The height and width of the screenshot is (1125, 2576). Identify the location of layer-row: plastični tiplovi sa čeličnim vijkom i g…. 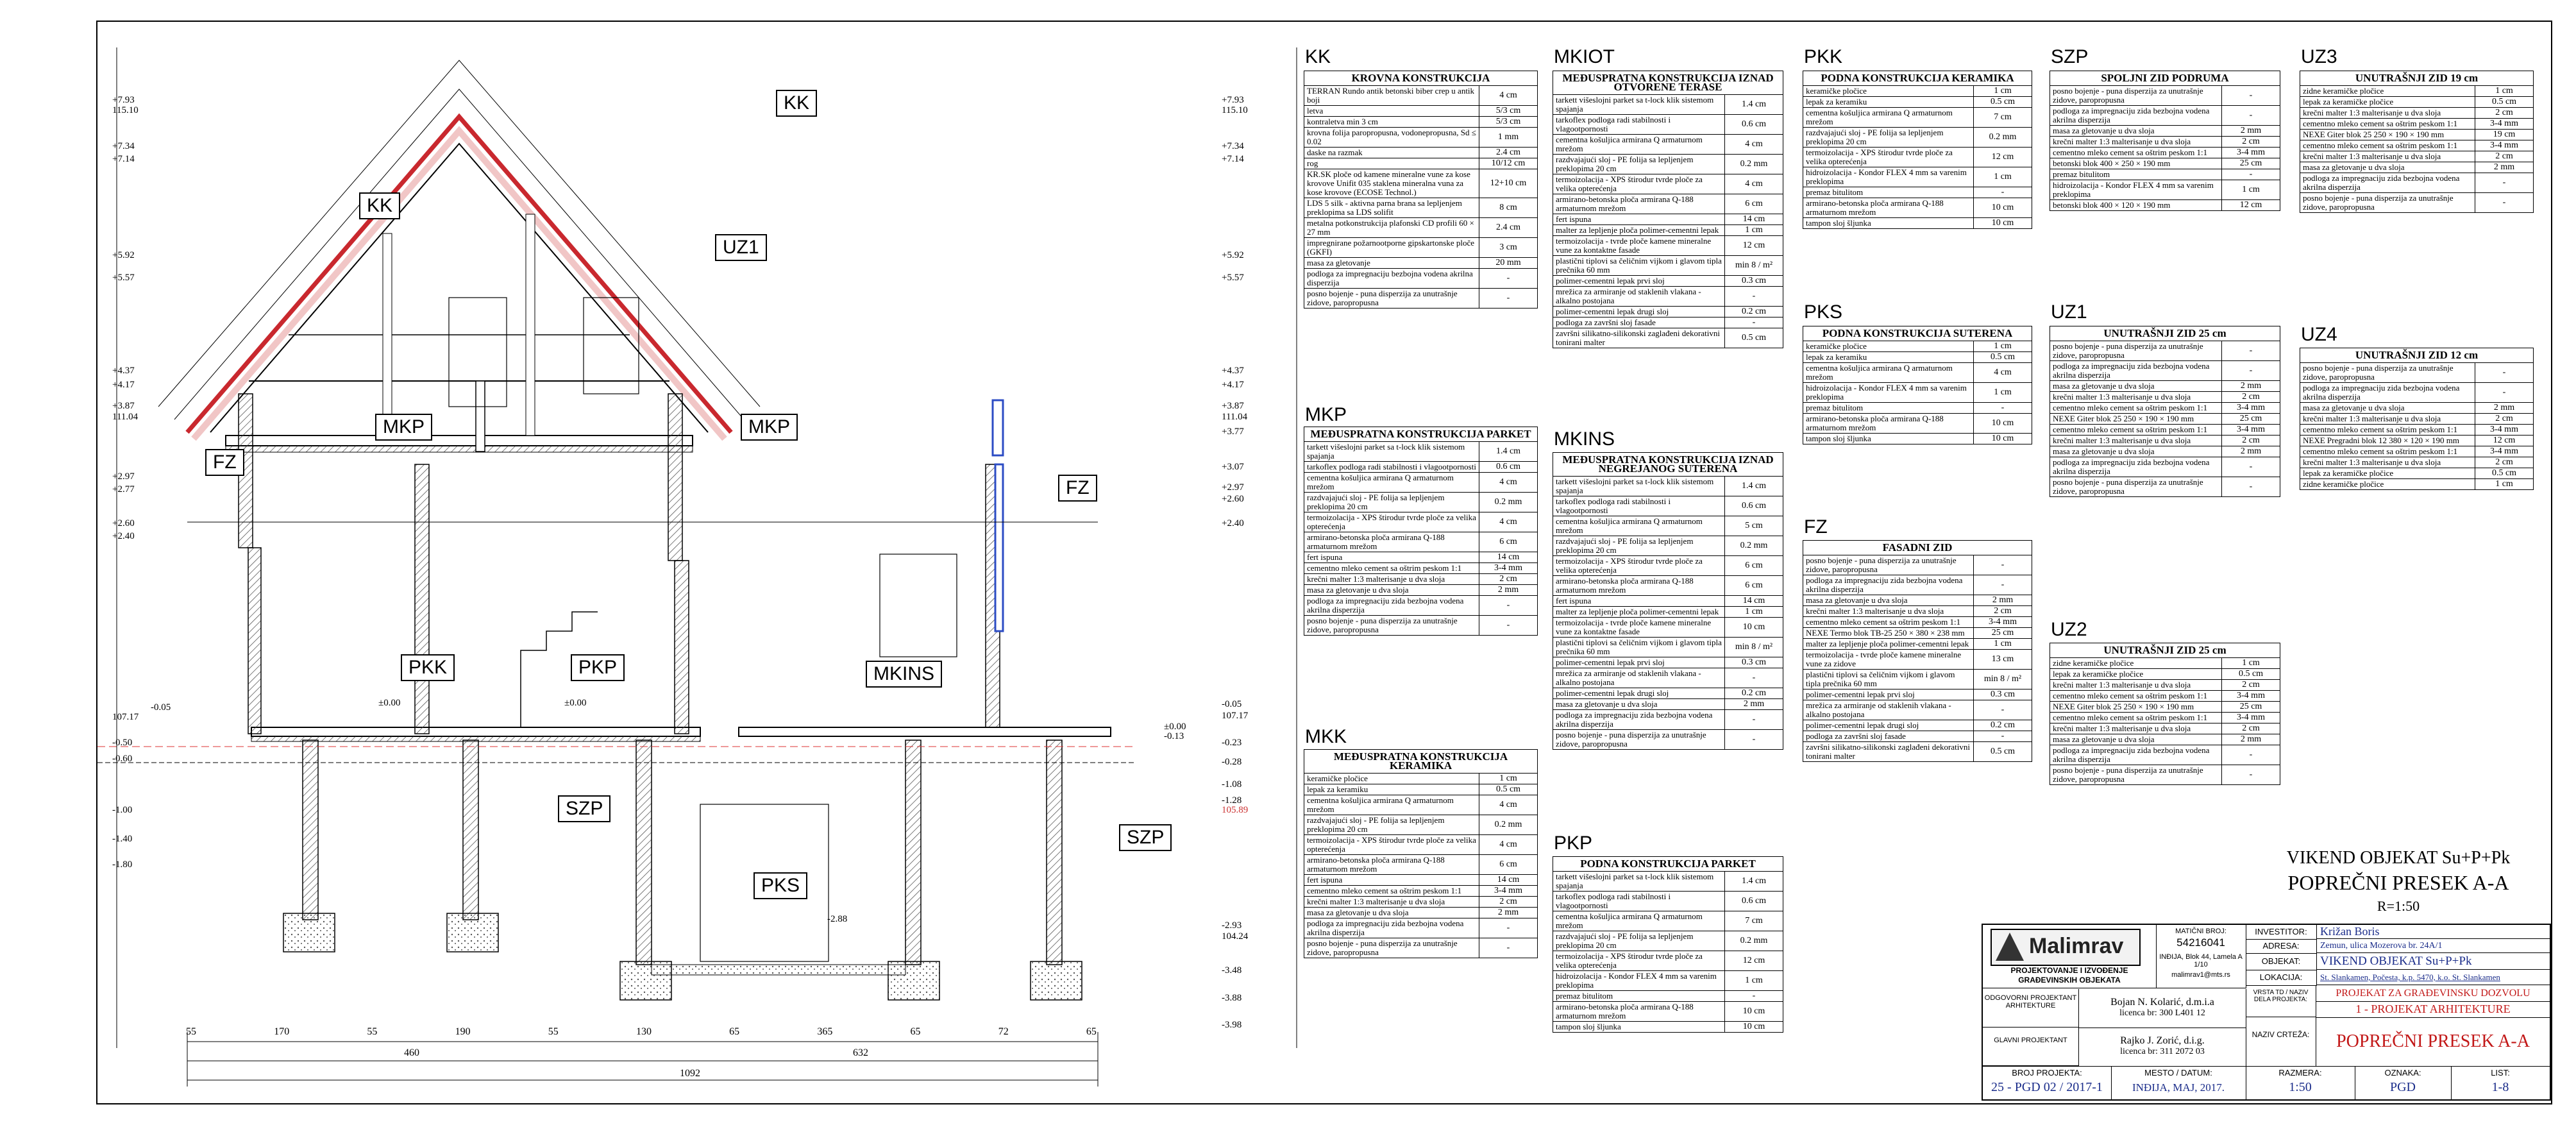
(1668, 647).